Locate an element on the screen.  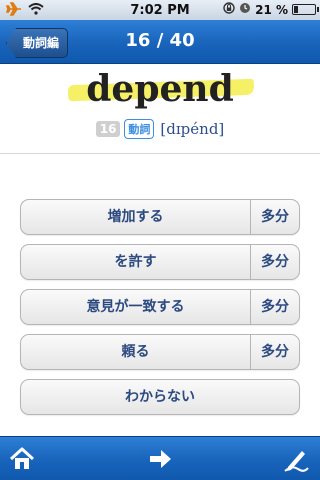
battery-icon is located at coordinates (305, 9).